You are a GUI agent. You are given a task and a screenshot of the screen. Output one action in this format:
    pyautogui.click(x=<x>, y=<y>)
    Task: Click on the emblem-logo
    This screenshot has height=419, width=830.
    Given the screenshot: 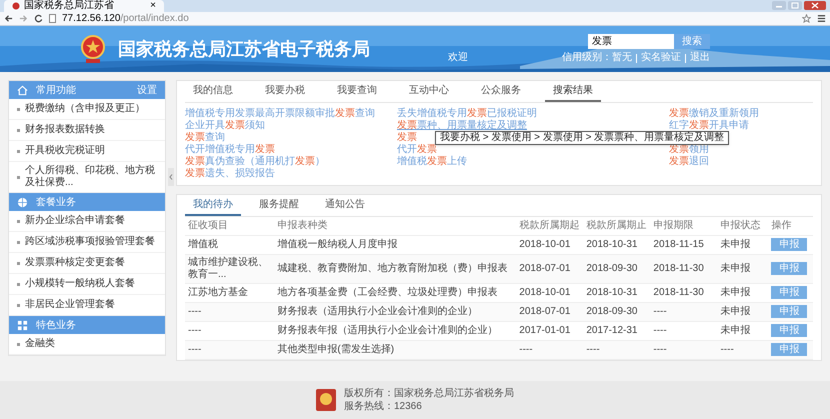 What is the action you would take?
    pyautogui.click(x=326, y=400)
    